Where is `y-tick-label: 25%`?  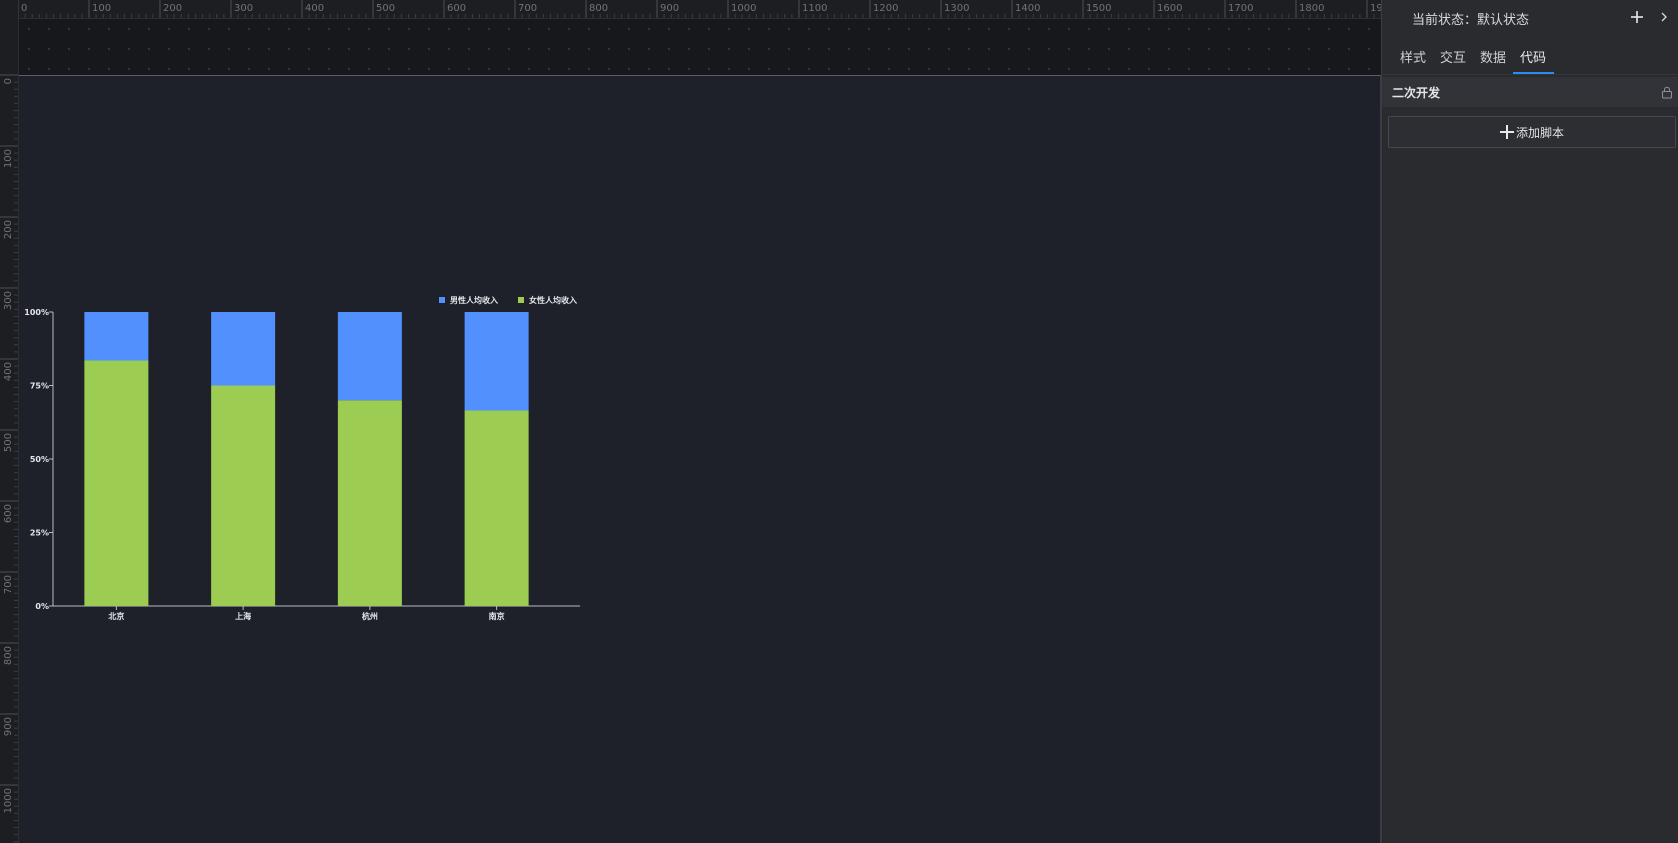
y-tick-label: 25% is located at coordinates (39, 533).